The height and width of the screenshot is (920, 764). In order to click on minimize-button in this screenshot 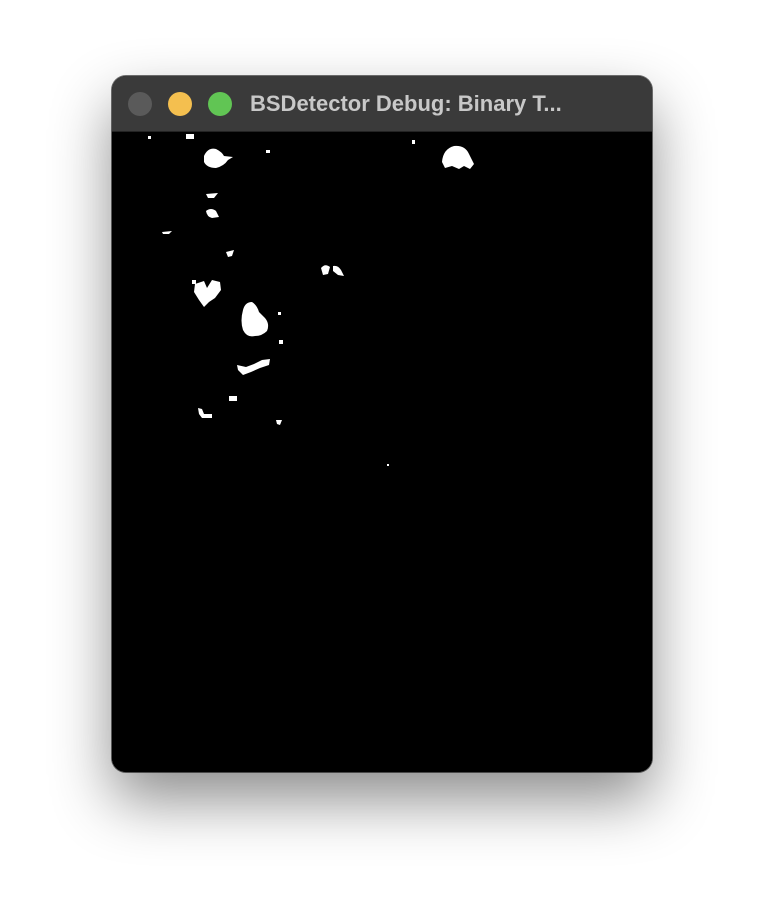, I will do `click(180, 104)`.